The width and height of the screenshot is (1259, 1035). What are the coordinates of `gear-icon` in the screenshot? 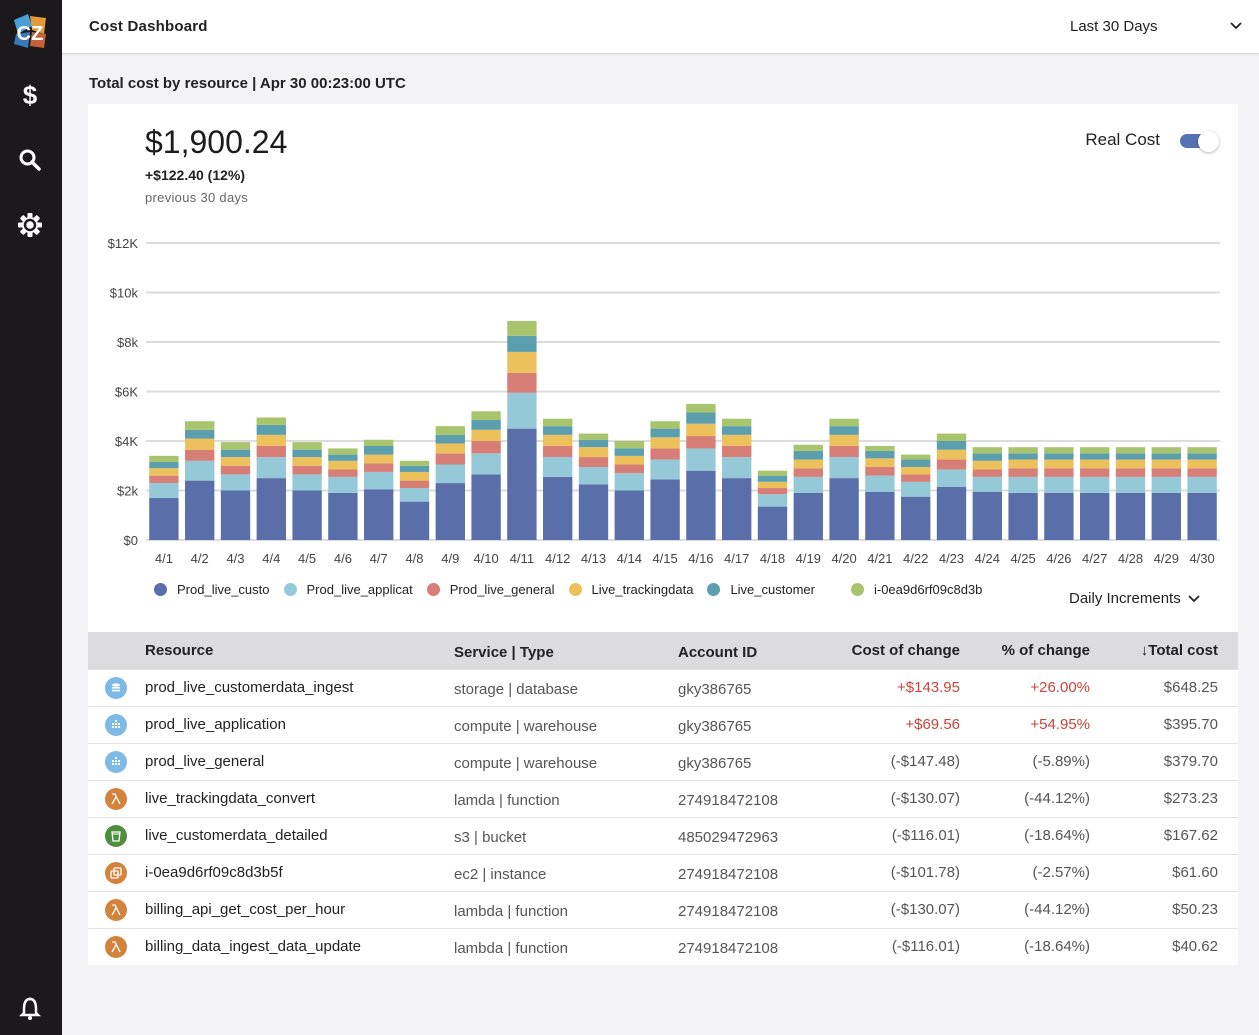 It's located at (30, 225).